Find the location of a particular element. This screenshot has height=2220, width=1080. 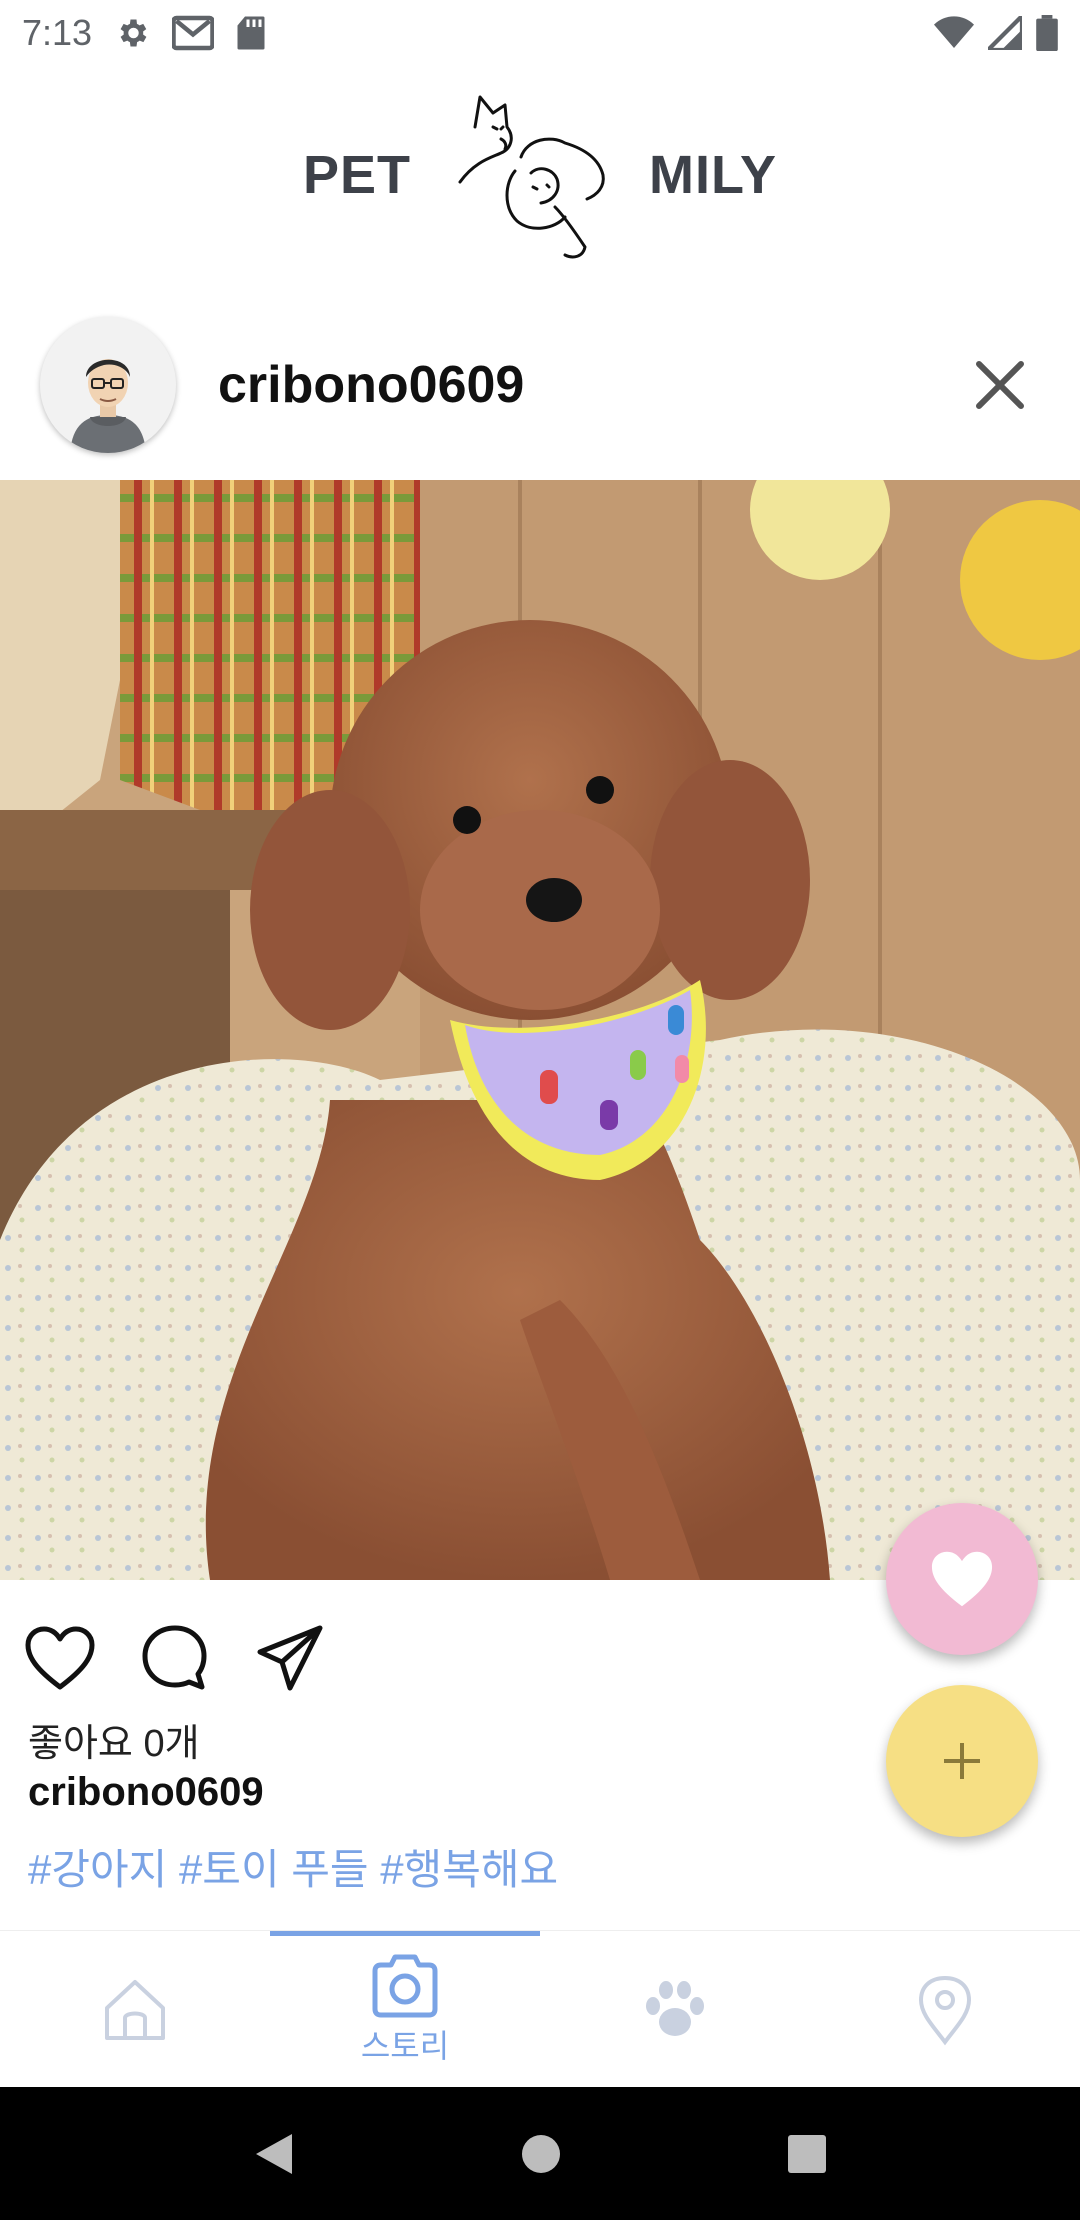

likes-count: 좋아요 0개 is located at coordinates (114, 1744).